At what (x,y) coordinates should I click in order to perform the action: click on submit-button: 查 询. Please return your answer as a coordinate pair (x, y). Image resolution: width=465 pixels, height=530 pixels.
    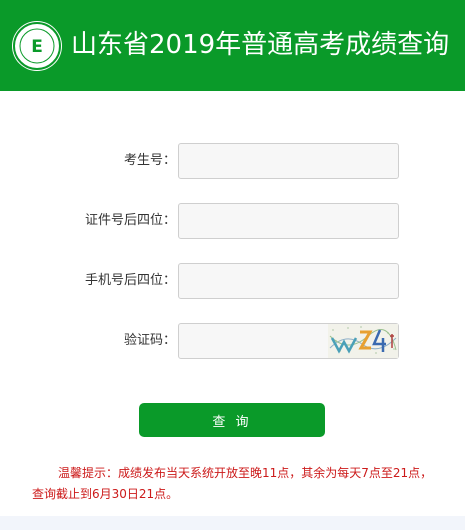
    Looking at the image, I should click on (232, 420).